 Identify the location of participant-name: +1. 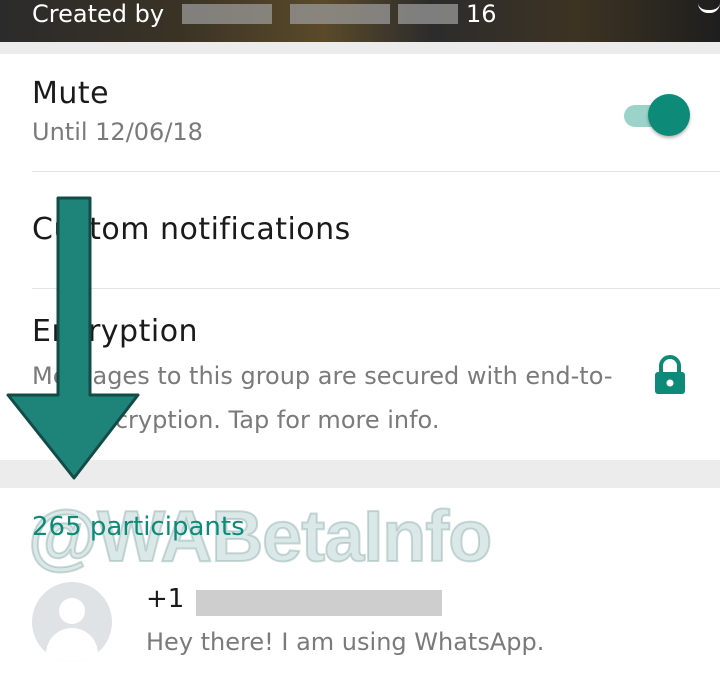
(165, 599).